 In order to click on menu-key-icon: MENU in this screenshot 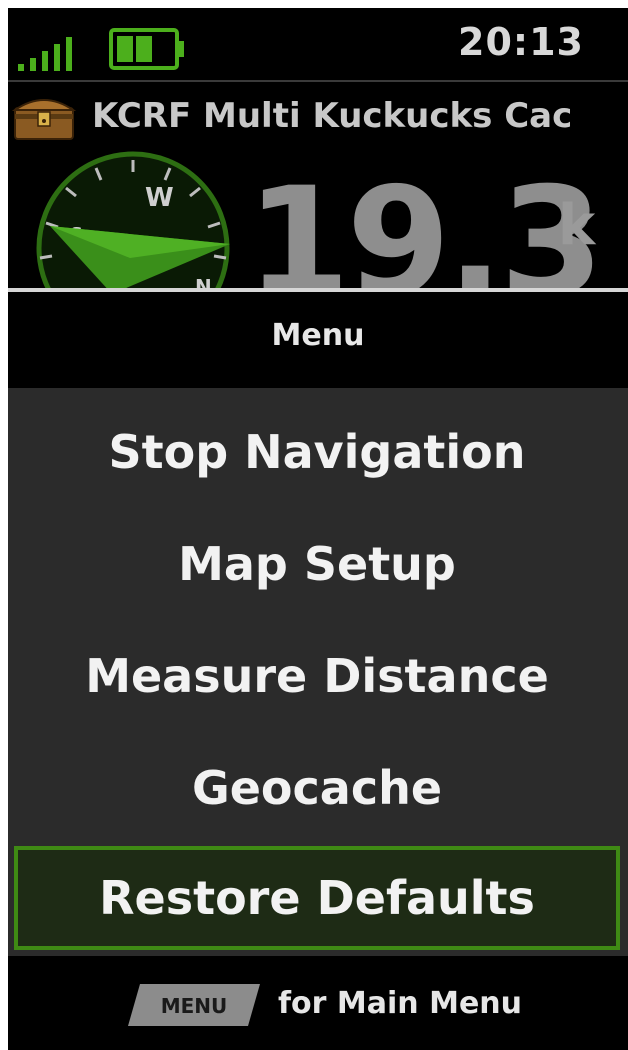, I will do `click(194, 1005)`.